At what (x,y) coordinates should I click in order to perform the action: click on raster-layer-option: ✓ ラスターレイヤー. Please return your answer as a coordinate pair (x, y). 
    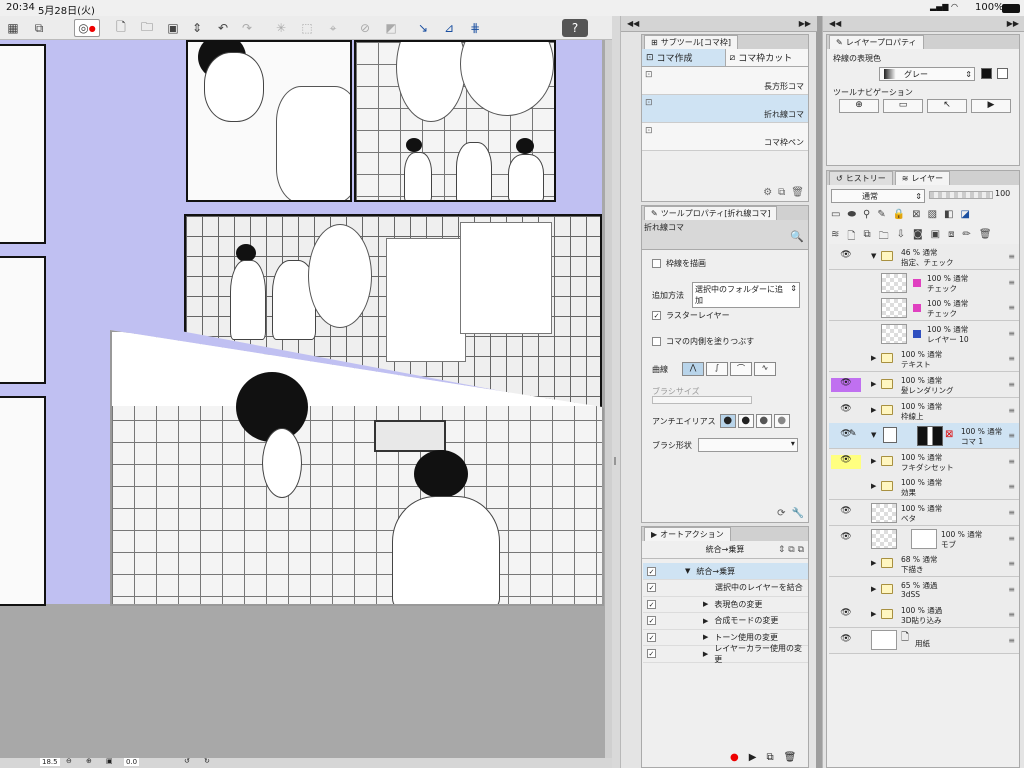
    Looking at the image, I should click on (730, 315).